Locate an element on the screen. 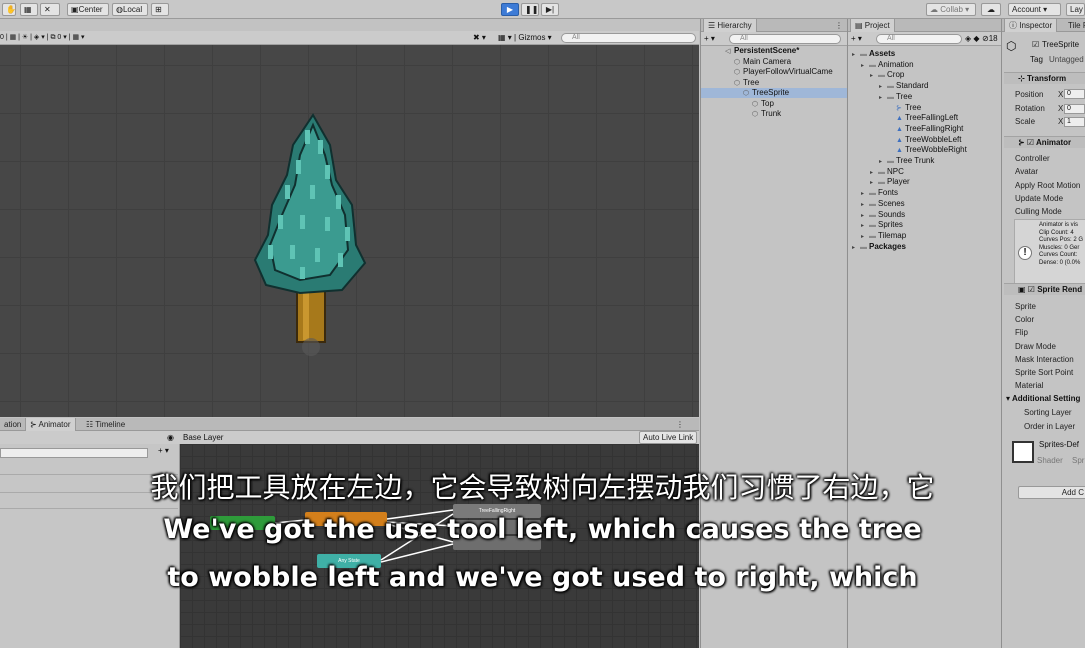  project-item: ▲ TreeFallingLeft is located at coordinates (903, 118).